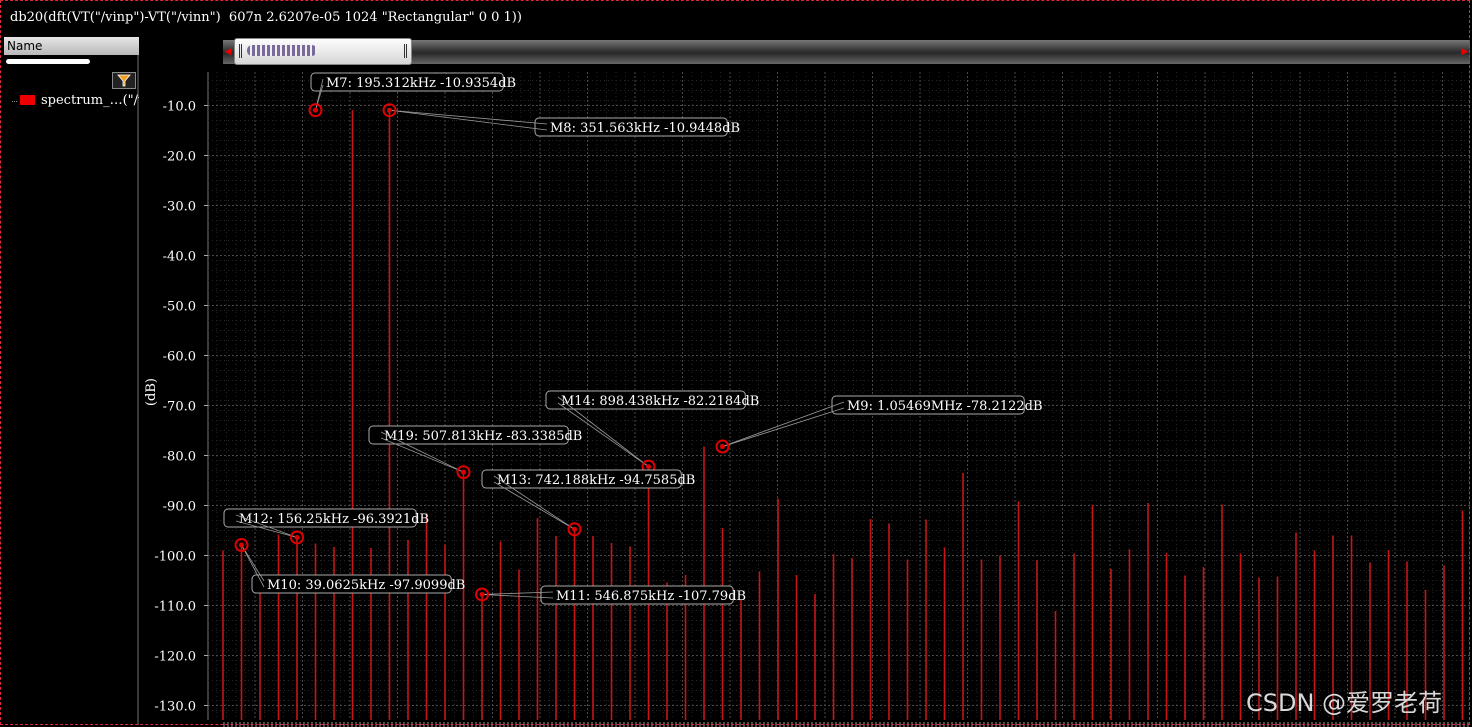 Image resolution: width=1472 pixels, height=727 pixels. Describe the element at coordinates (179, 407) in the screenshot. I see `y-tick-label: -70.0` at that location.